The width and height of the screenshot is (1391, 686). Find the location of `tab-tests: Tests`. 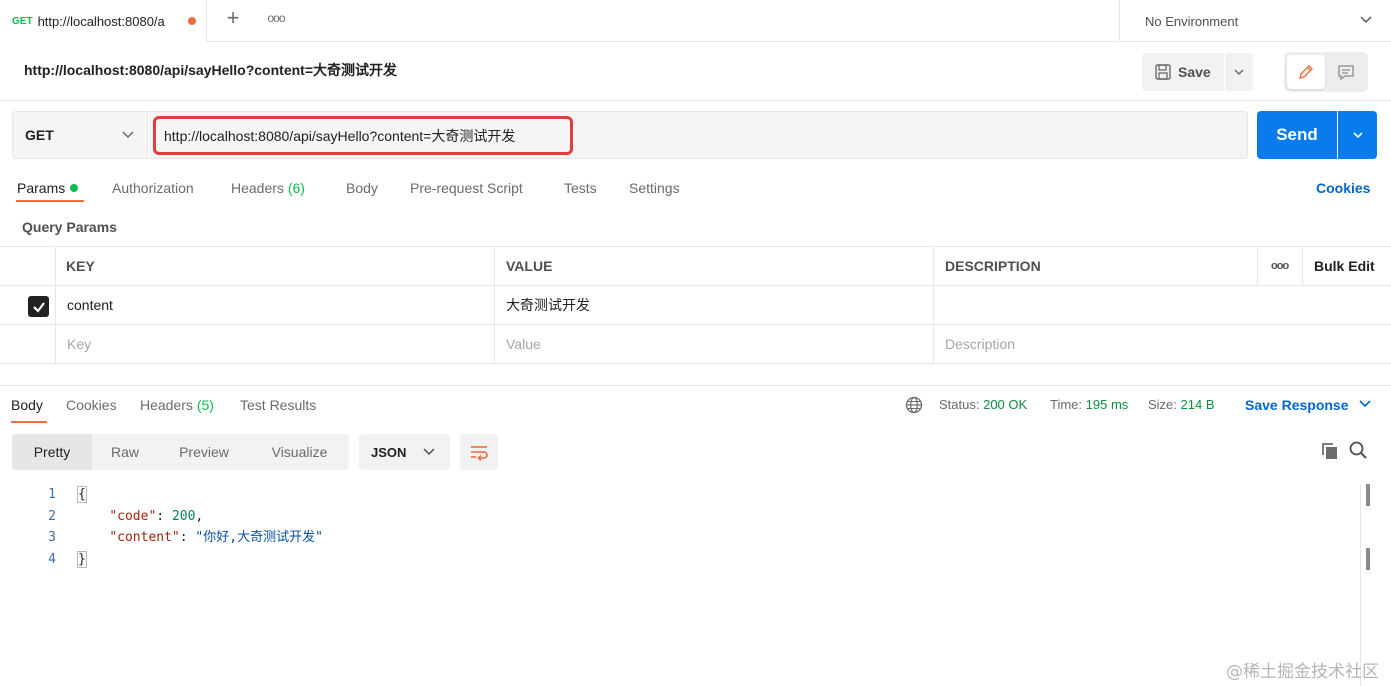

tab-tests: Tests is located at coordinates (580, 188).